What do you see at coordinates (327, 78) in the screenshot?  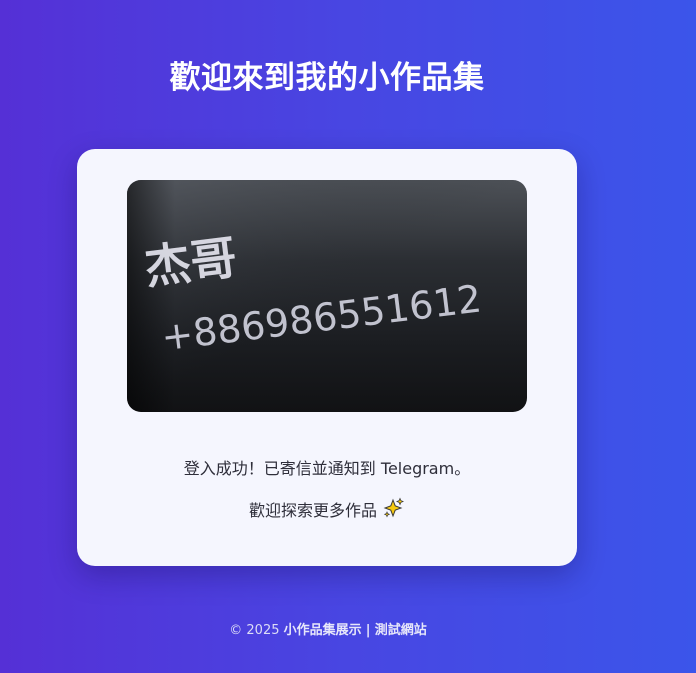 I see `page-title: 歡迎來到我的小作品集` at bounding box center [327, 78].